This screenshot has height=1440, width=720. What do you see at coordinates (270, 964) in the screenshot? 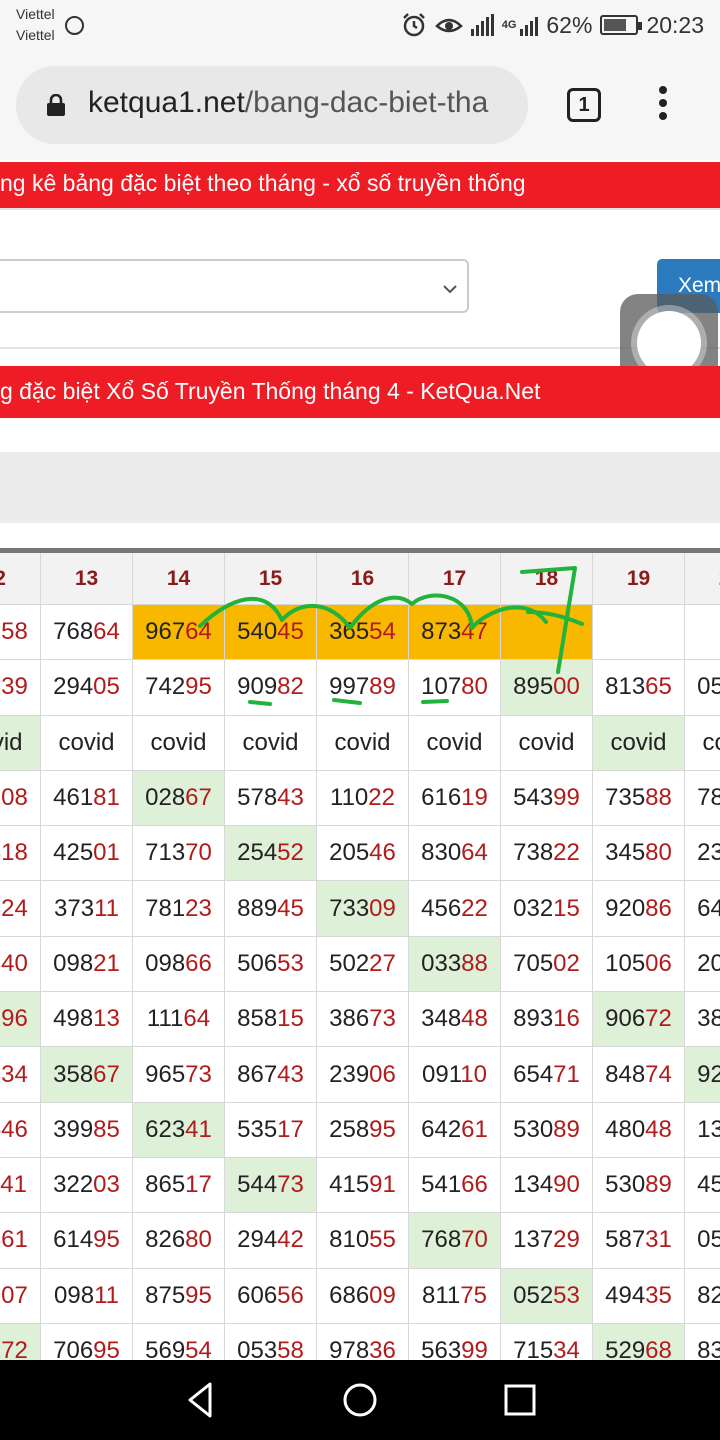
I see `result-cell: 50653` at bounding box center [270, 964].